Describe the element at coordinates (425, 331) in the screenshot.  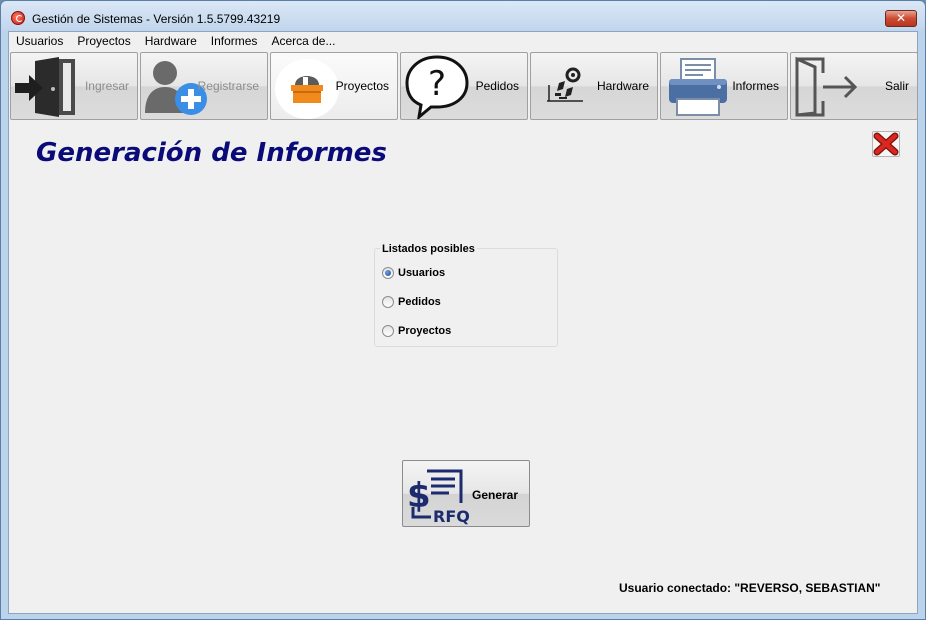
I see `radio-proyectos-label: Proyectos` at that location.